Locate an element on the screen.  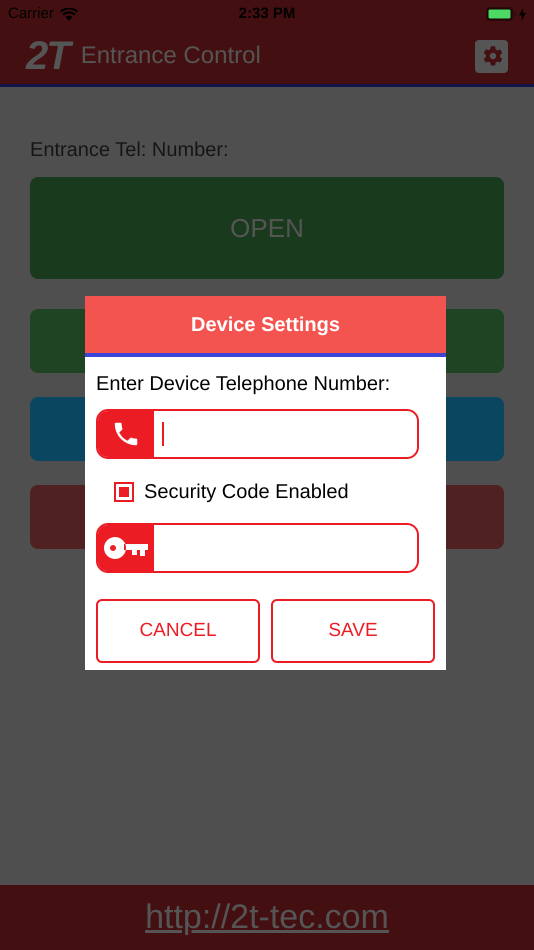
clock: 2:33 PM is located at coordinates (267, 14).